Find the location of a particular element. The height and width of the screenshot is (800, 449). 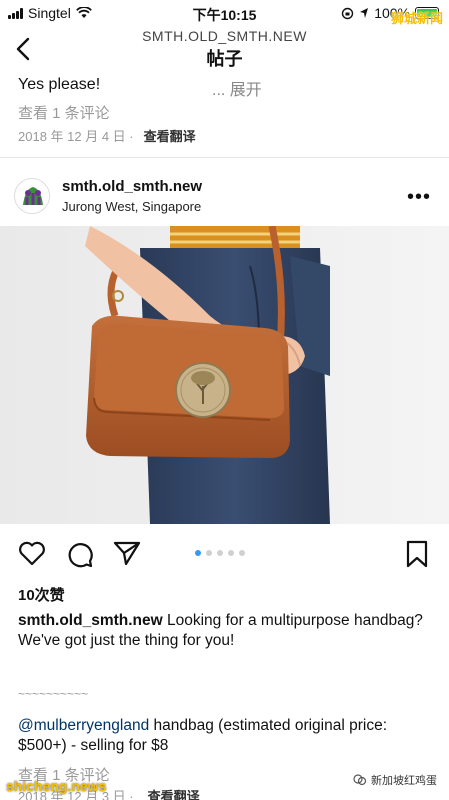

expand-link: ... 展开 is located at coordinates (237, 88).